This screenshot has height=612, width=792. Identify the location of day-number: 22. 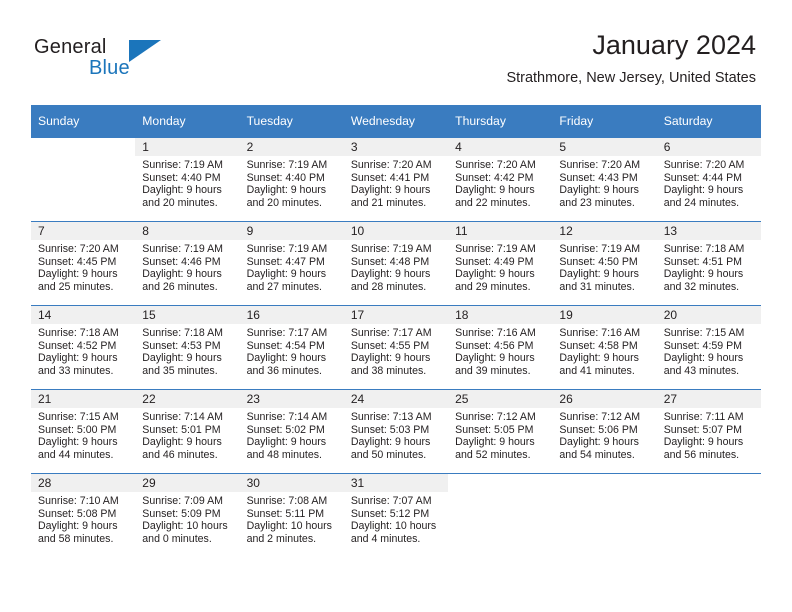
(187, 399).